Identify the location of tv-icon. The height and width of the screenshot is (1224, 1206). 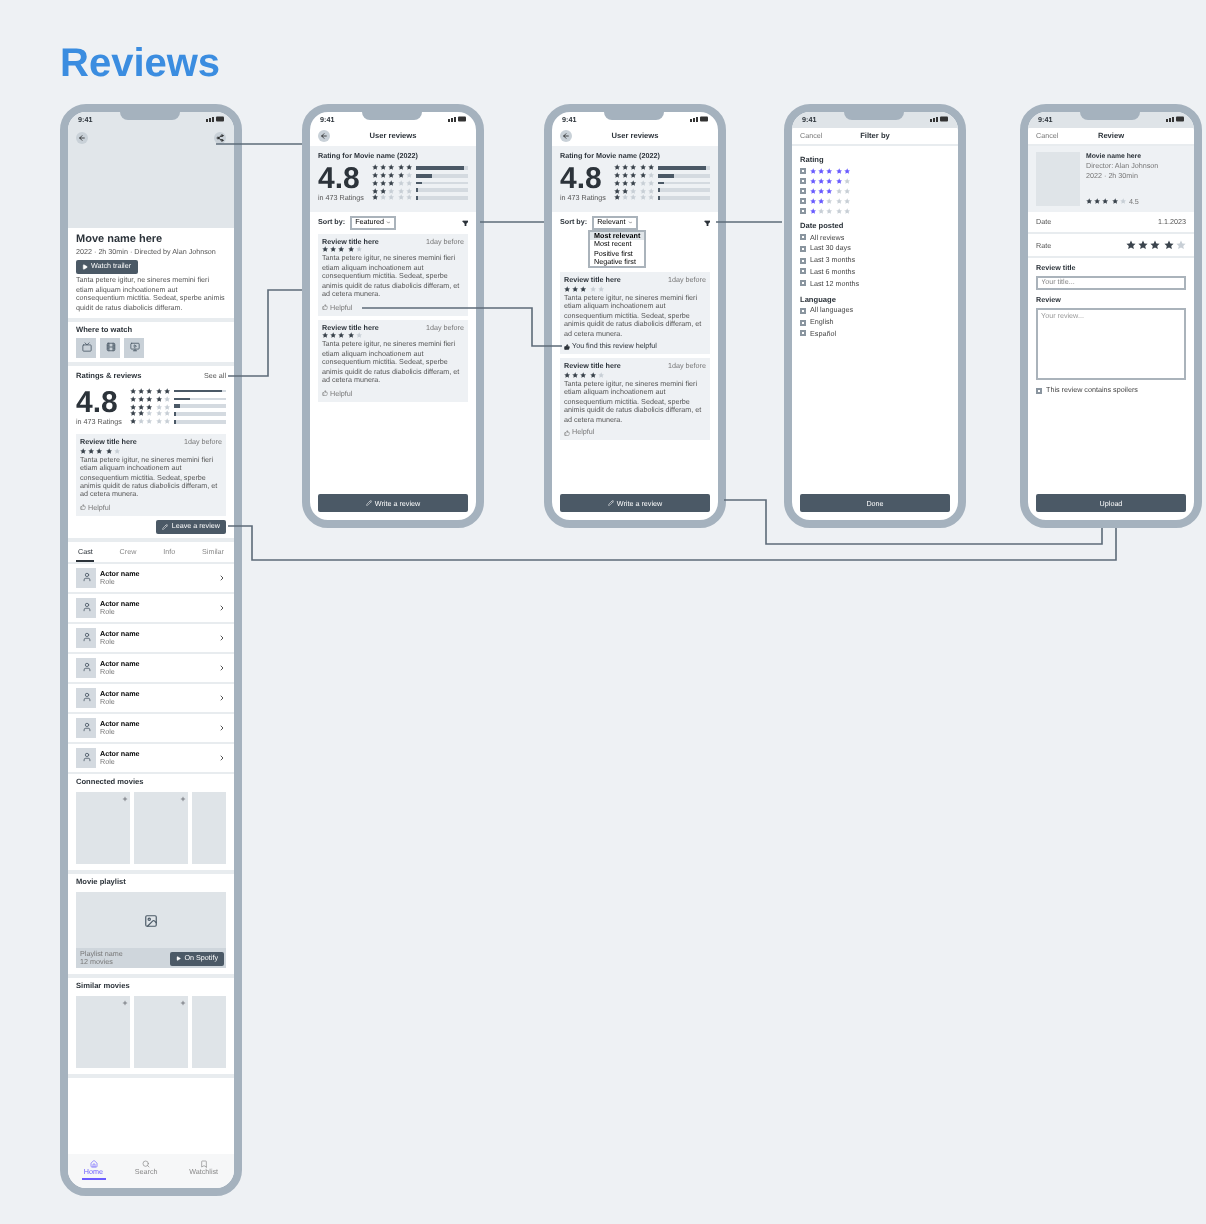
(86, 347).